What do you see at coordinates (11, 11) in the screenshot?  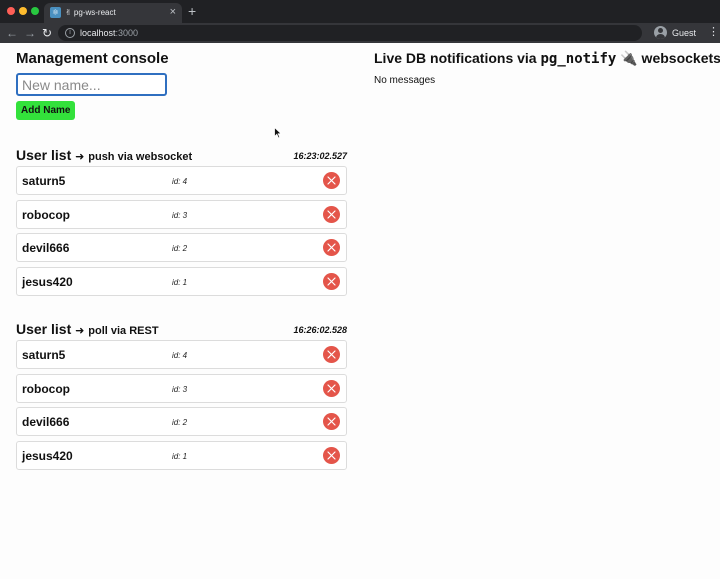 I see `window-close-button` at bounding box center [11, 11].